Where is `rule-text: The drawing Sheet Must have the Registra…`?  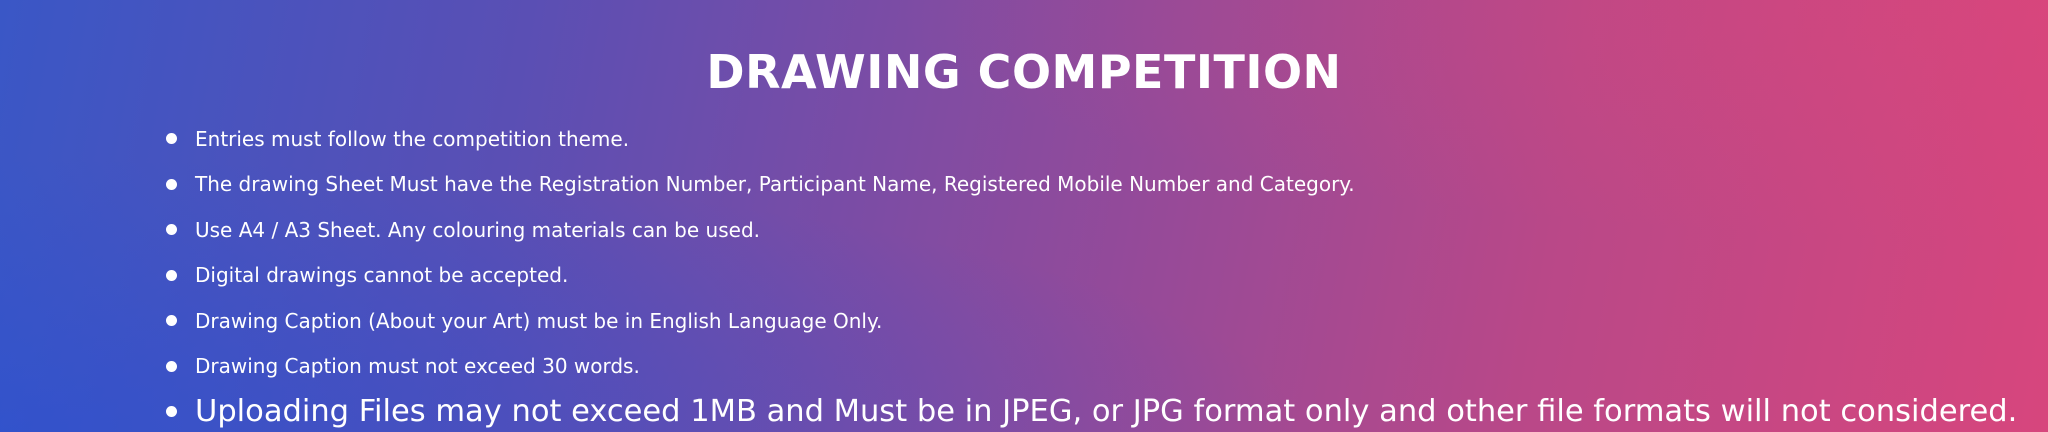 rule-text: The drawing Sheet Must have the Registra… is located at coordinates (775, 184).